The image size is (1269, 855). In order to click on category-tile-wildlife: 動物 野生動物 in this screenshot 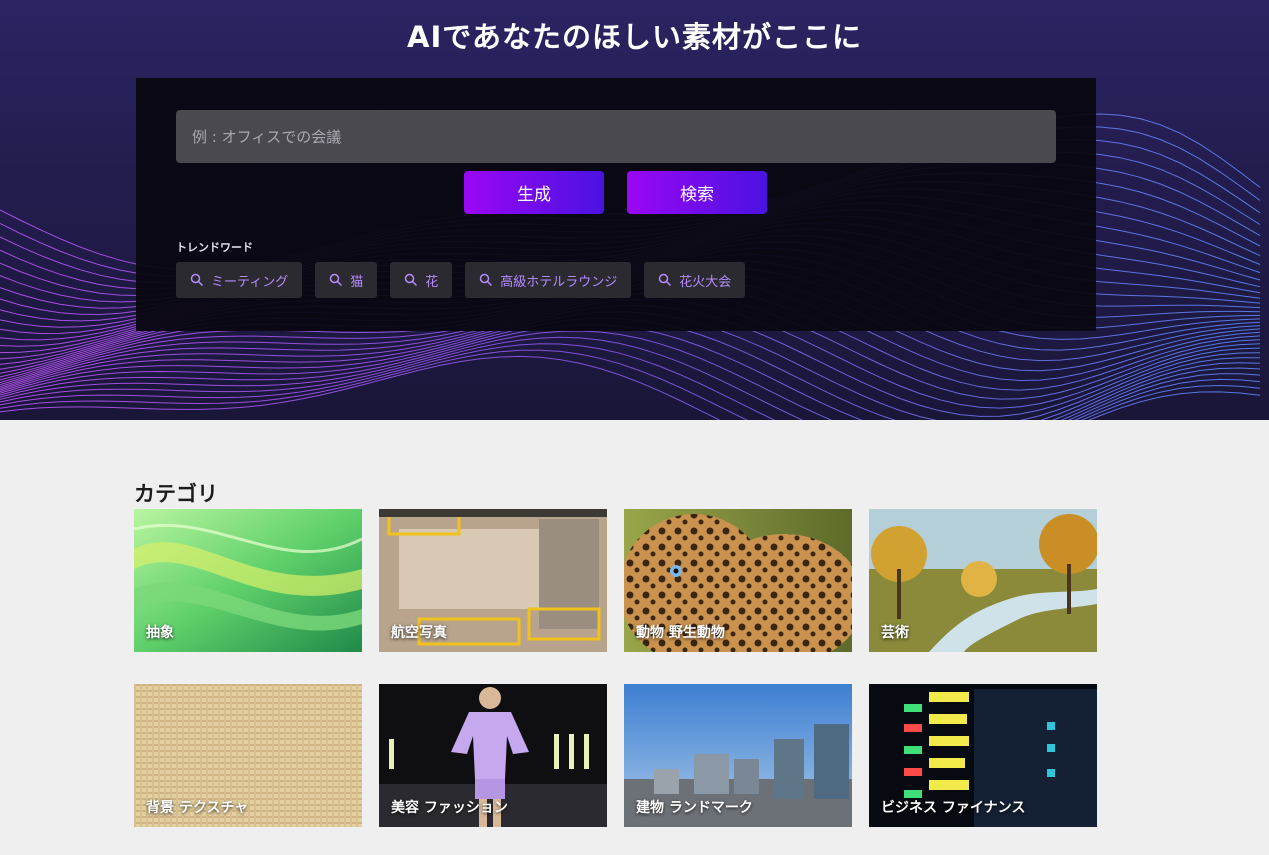, I will do `click(738, 580)`.